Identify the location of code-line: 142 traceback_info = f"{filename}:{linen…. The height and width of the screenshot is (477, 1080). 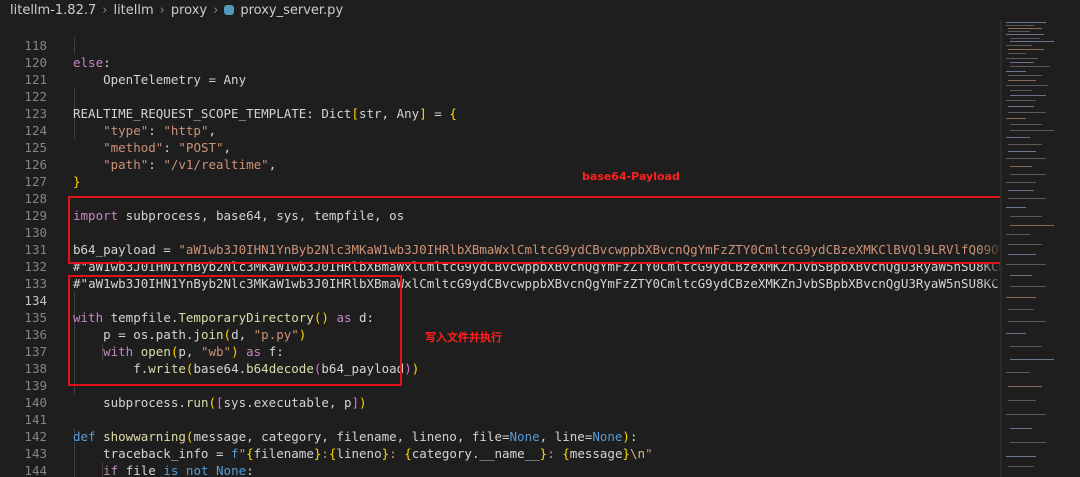
(500, 436).